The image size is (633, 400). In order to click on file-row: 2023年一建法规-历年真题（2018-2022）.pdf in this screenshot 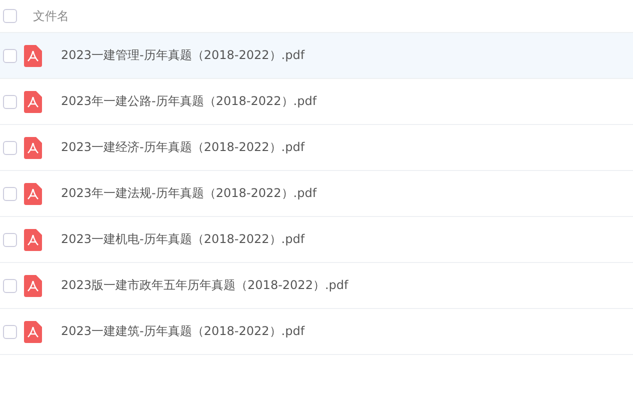, I will do `click(316, 194)`.